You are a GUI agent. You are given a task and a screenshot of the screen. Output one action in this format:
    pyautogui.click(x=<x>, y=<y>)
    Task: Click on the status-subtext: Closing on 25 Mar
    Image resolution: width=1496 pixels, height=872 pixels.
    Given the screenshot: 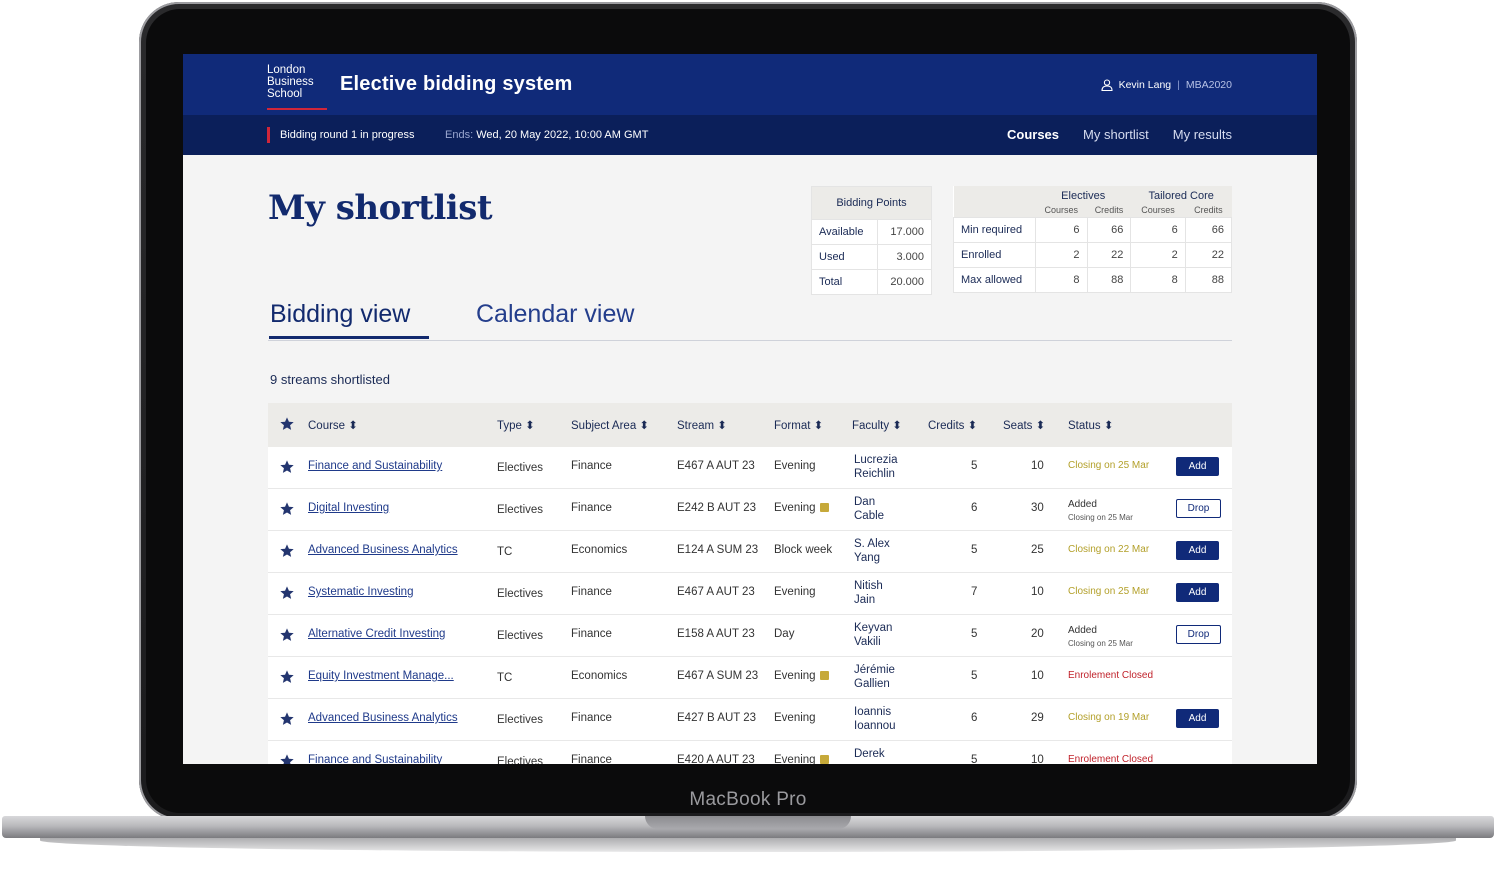 What is the action you would take?
    pyautogui.click(x=1100, y=643)
    